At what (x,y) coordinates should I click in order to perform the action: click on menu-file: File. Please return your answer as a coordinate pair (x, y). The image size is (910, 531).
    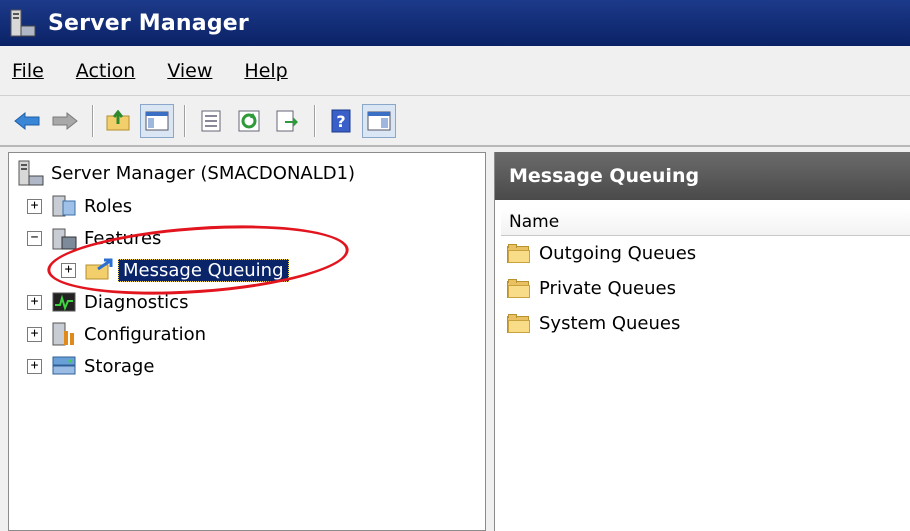
    Looking at the image, I should click on (28, 71).